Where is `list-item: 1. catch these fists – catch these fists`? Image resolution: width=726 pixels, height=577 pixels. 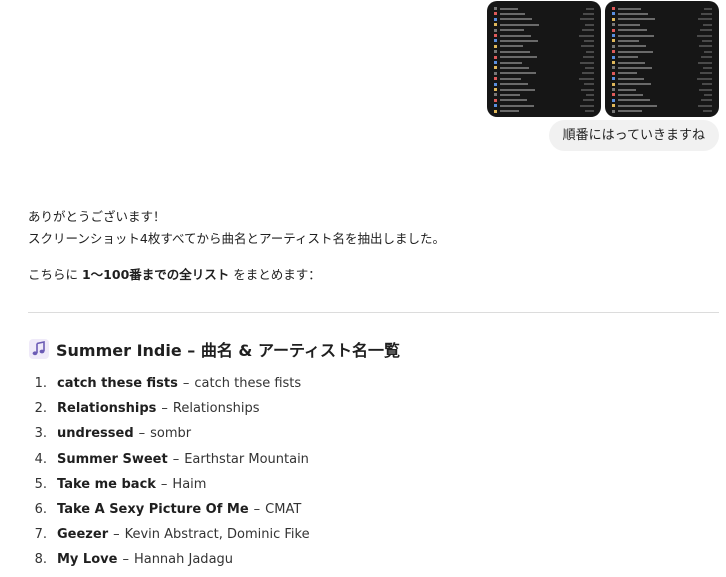
list-item: 1. catch these fists – catch these fists is located at coordinates (373, 383).